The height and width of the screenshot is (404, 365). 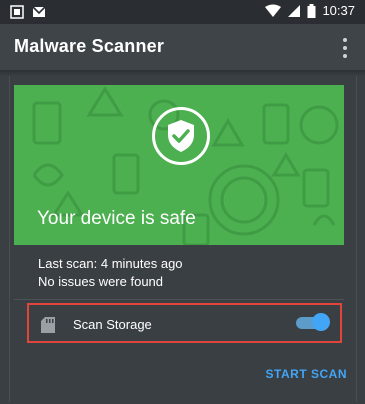 I want to click on android-icon, so click(x=17, y=12).